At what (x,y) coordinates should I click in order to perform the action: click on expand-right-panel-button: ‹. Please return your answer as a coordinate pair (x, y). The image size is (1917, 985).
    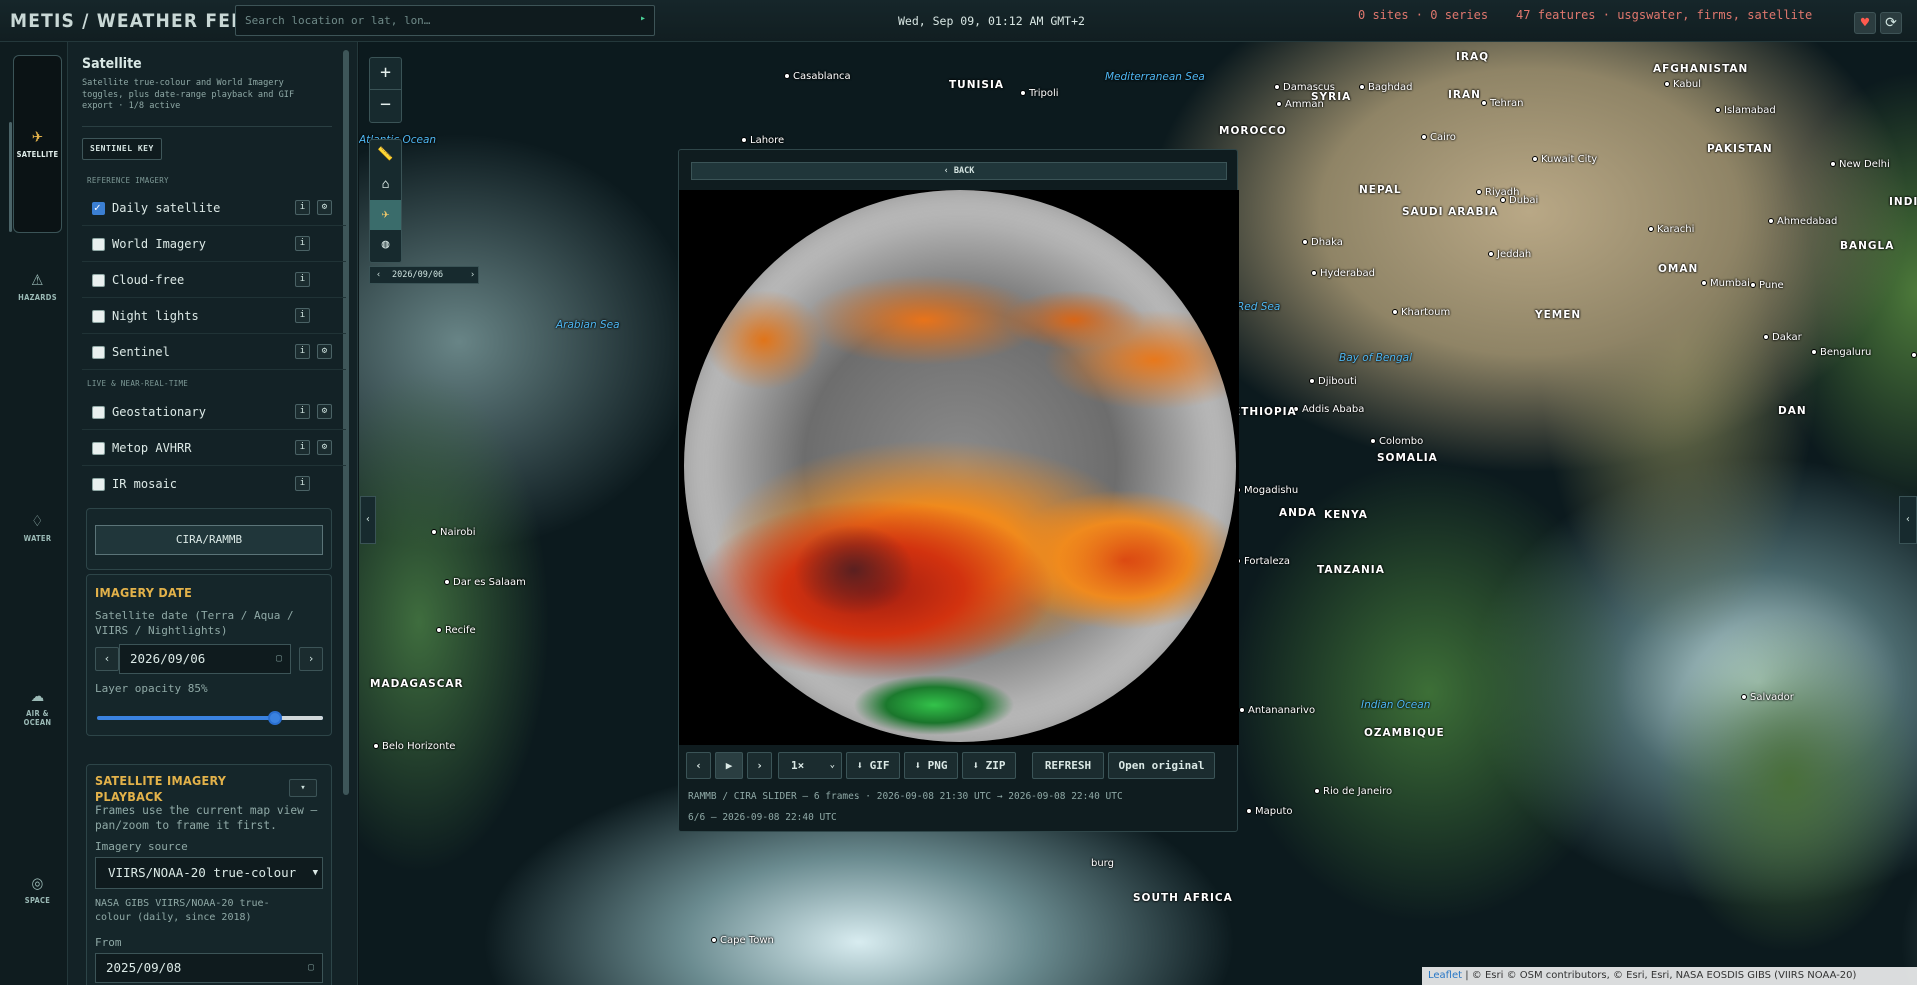
    Looking at the image, I should click on (1908, 520).